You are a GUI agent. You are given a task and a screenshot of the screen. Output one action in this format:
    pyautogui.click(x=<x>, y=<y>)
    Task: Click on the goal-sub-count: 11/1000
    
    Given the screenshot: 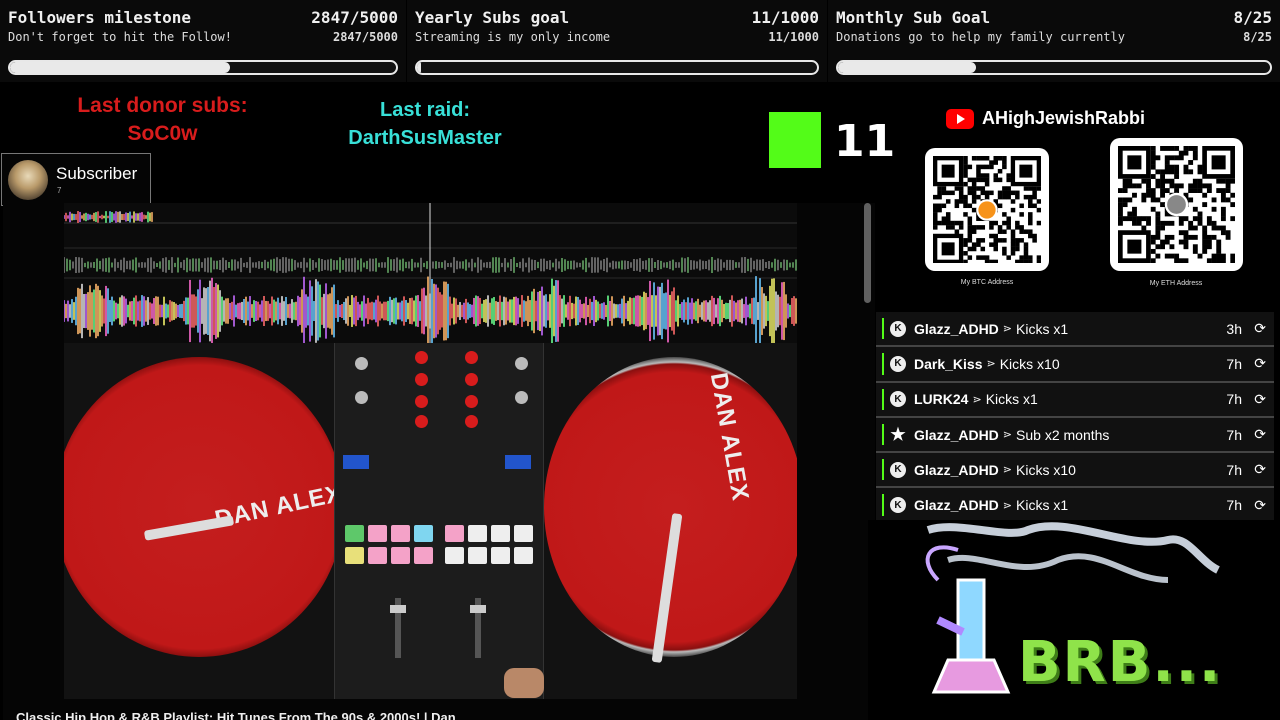 What is the action you would take?
    pyautogui.click(x=793, y=37)
    